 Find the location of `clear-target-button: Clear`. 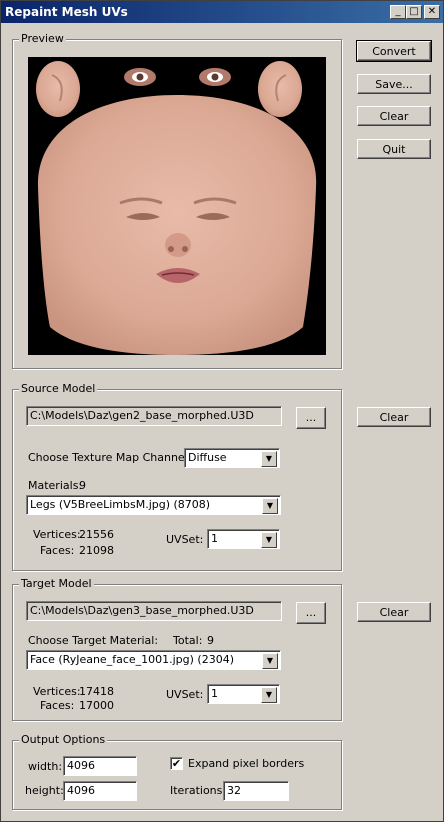

clear-target-button: Clear is located at coordinates (394, 612).